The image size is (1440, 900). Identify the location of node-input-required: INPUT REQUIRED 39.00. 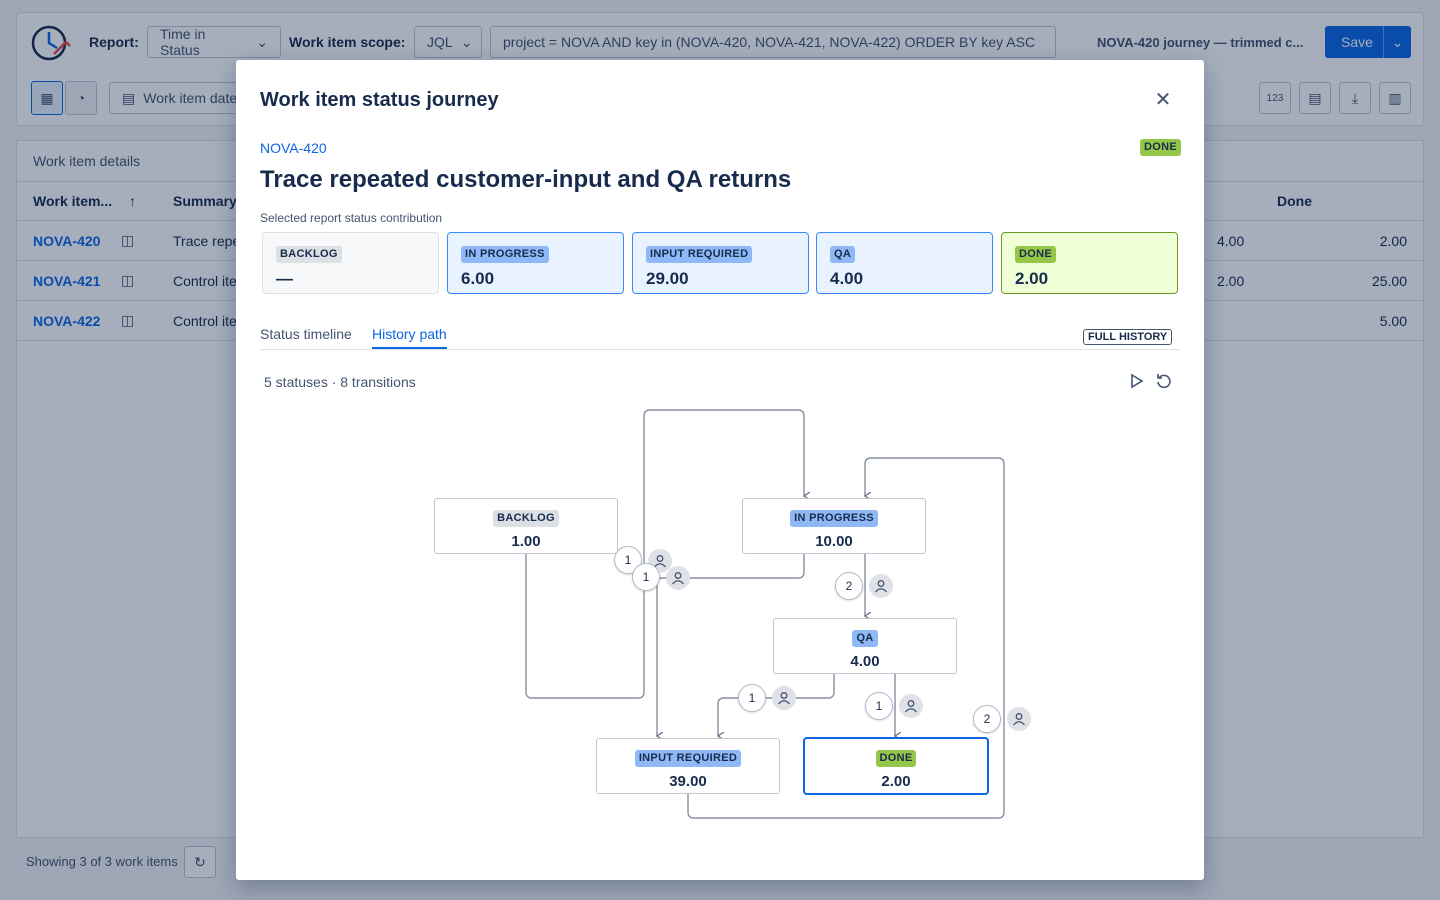
(688, 766).